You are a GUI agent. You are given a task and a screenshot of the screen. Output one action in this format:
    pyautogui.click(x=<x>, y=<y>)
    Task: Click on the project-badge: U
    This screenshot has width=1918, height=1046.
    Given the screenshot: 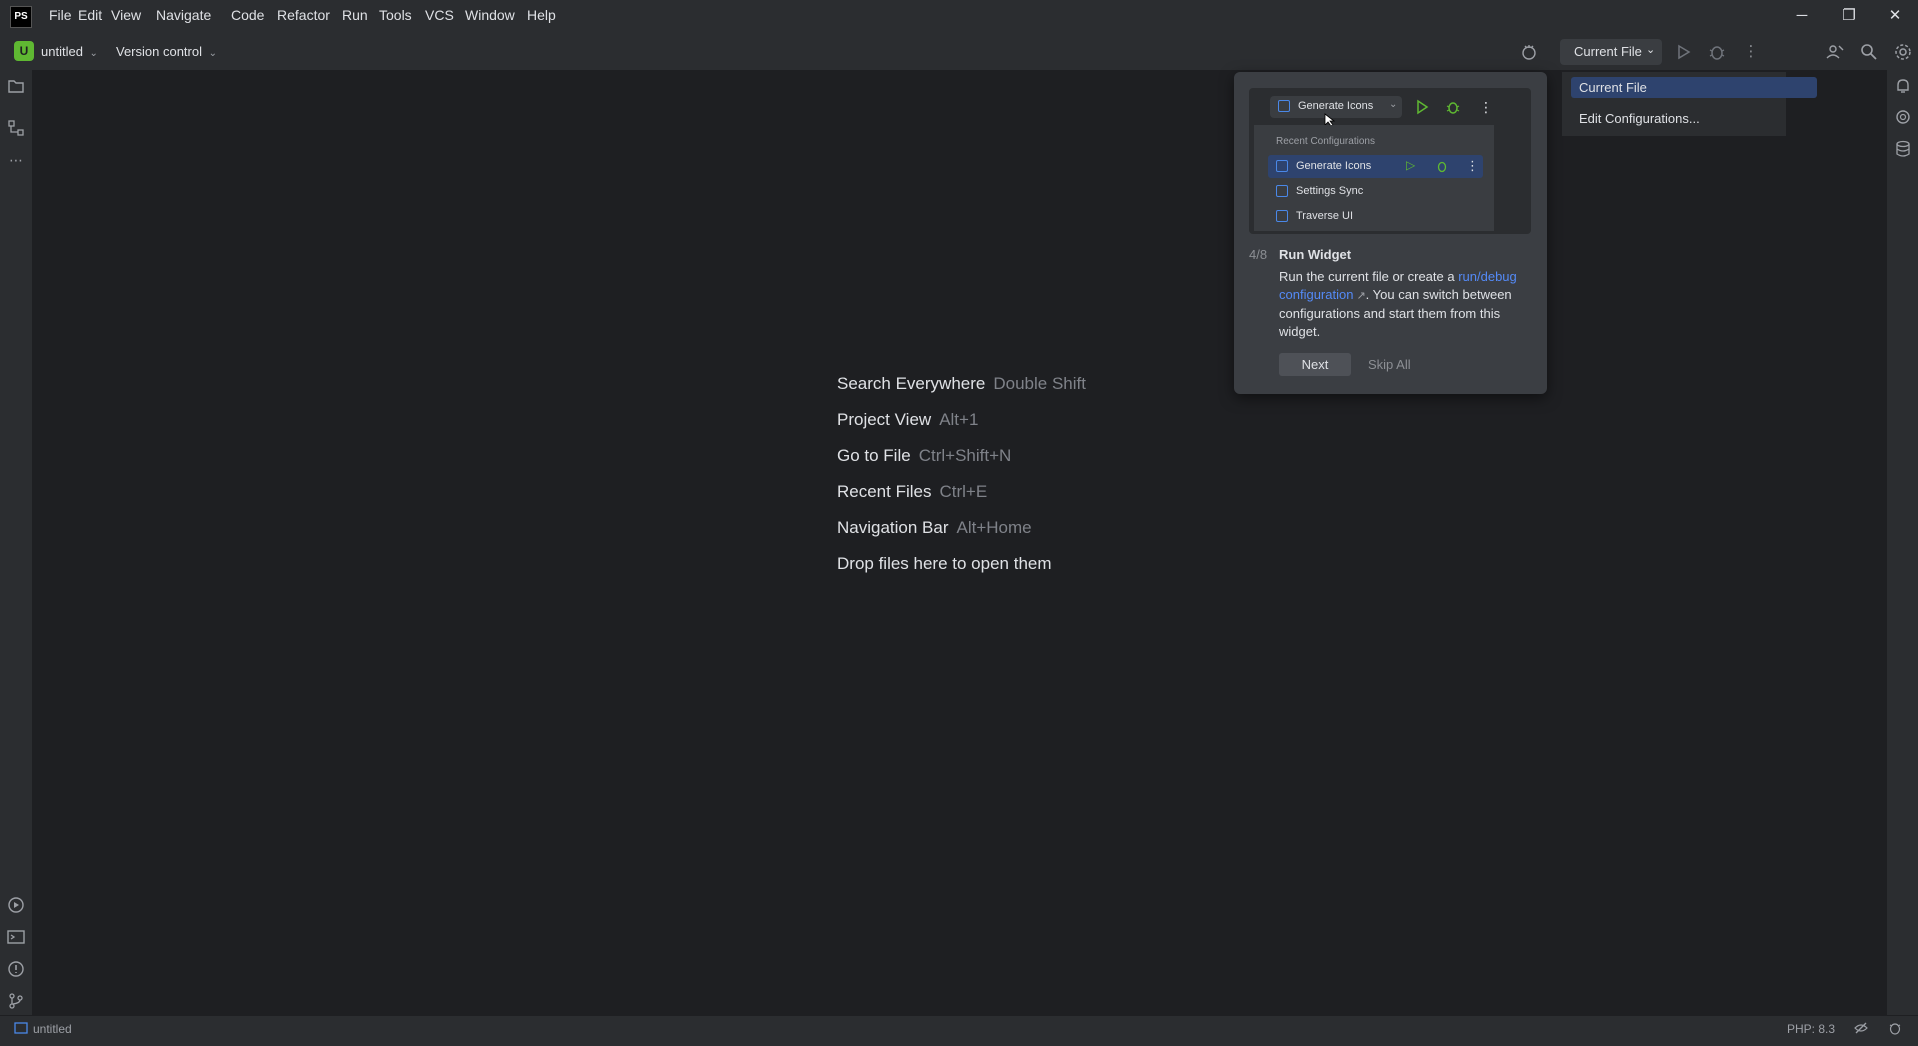 What is the action you would take?
    pyautogui.click(x=24, y=51)
    